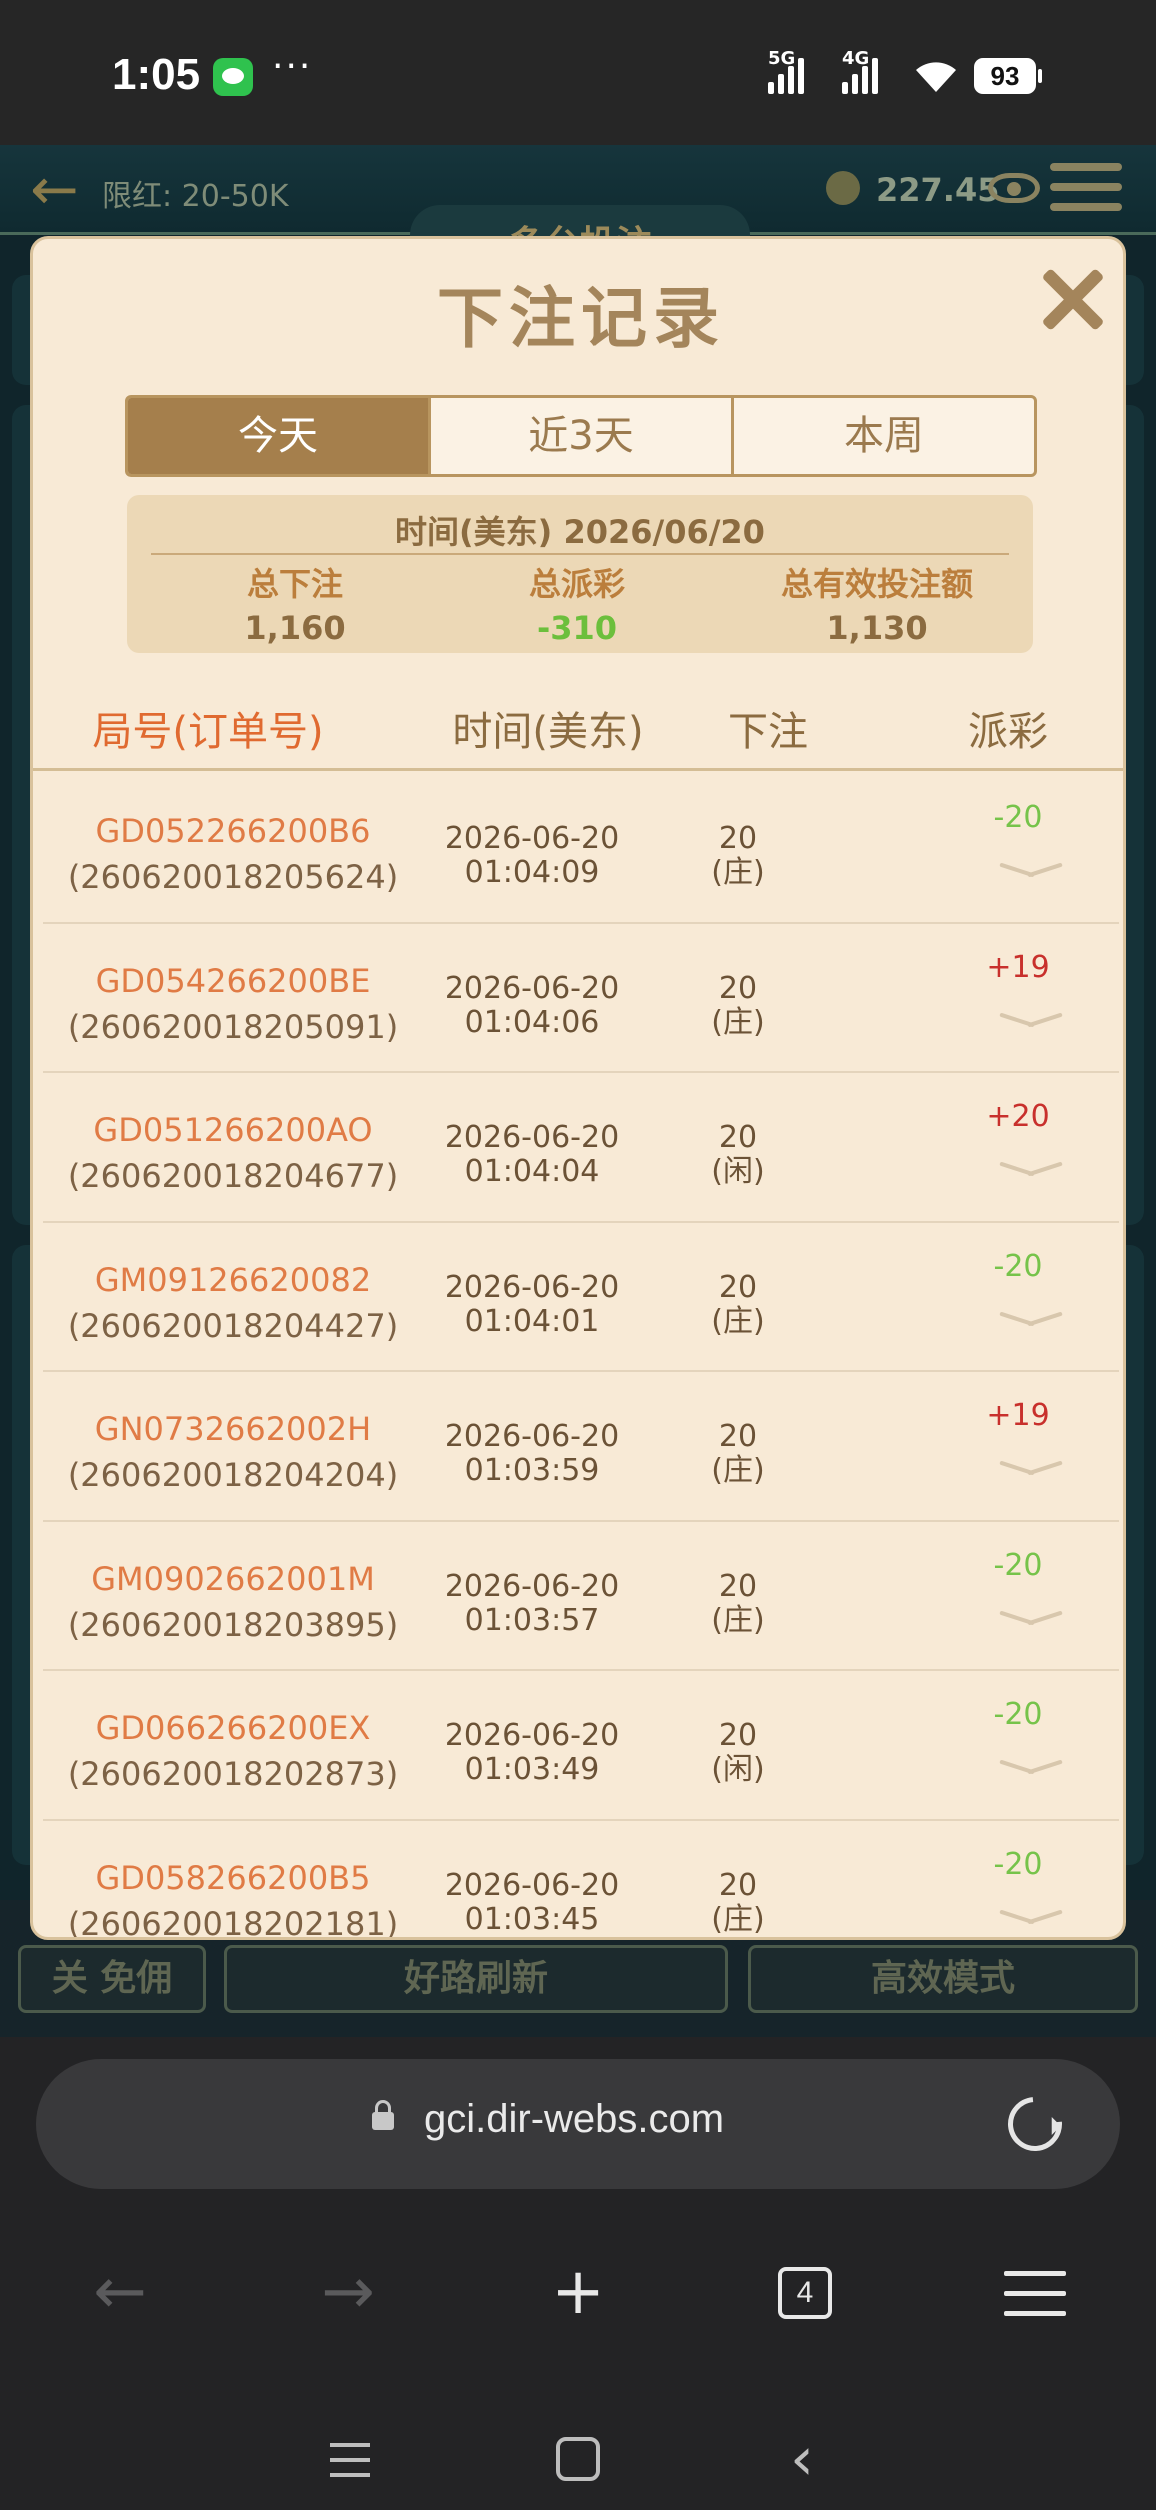 The height and width of the screenshot is (2510, 1156). Describe the element at coordinates (233, 1728) in the screenshot. I see `game-id: GD066266200EX` at that location.